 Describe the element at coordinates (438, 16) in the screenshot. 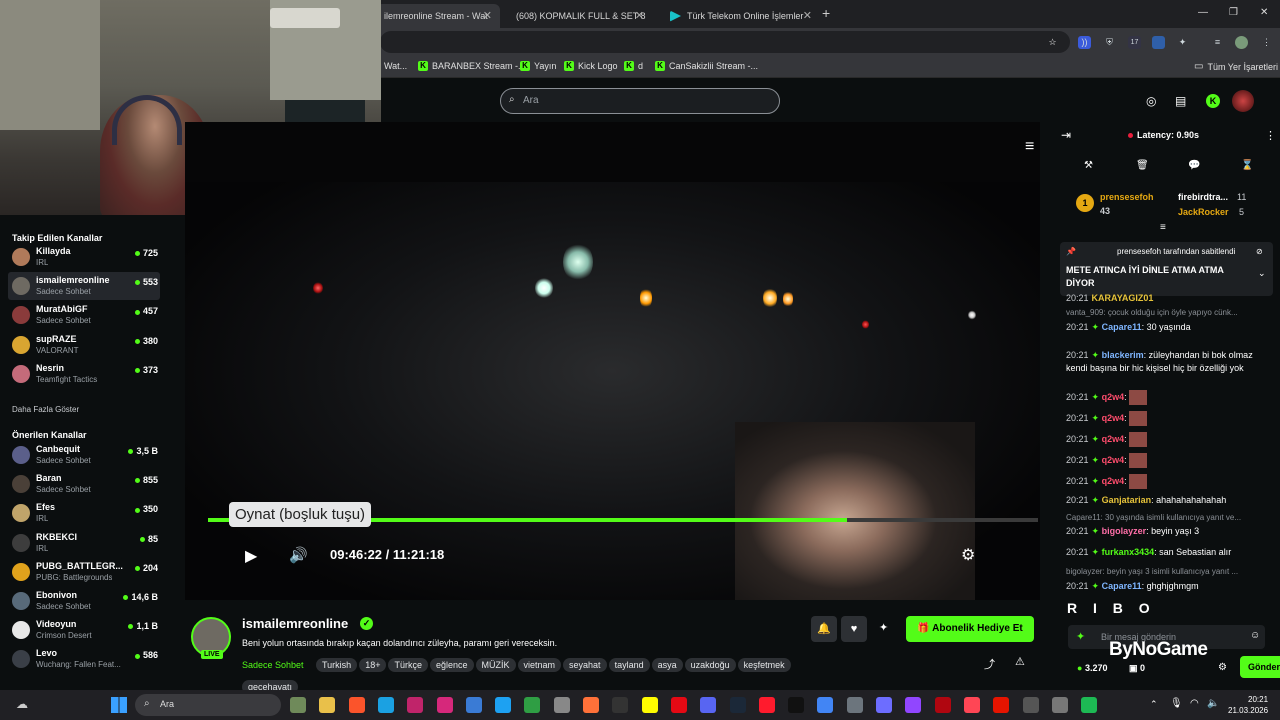

I see `tab-kick-stream: ilemreonline Stream - Wat ✕` at that location.